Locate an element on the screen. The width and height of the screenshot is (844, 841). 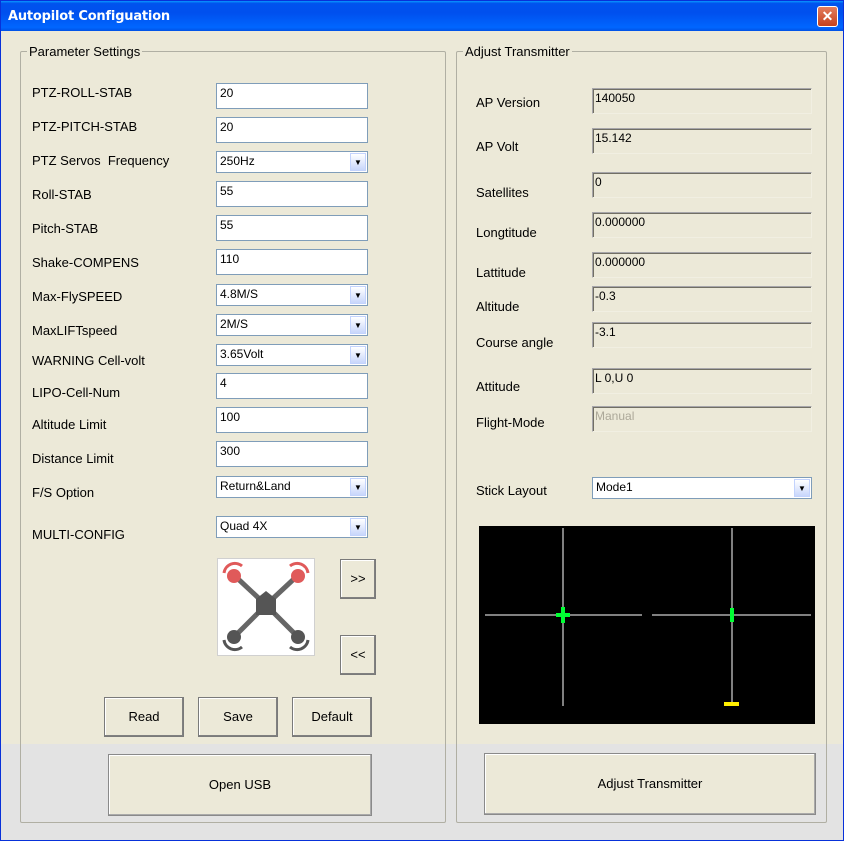
stick-layout-select: Mode1 ▼ is located at coordinates (702, 488).